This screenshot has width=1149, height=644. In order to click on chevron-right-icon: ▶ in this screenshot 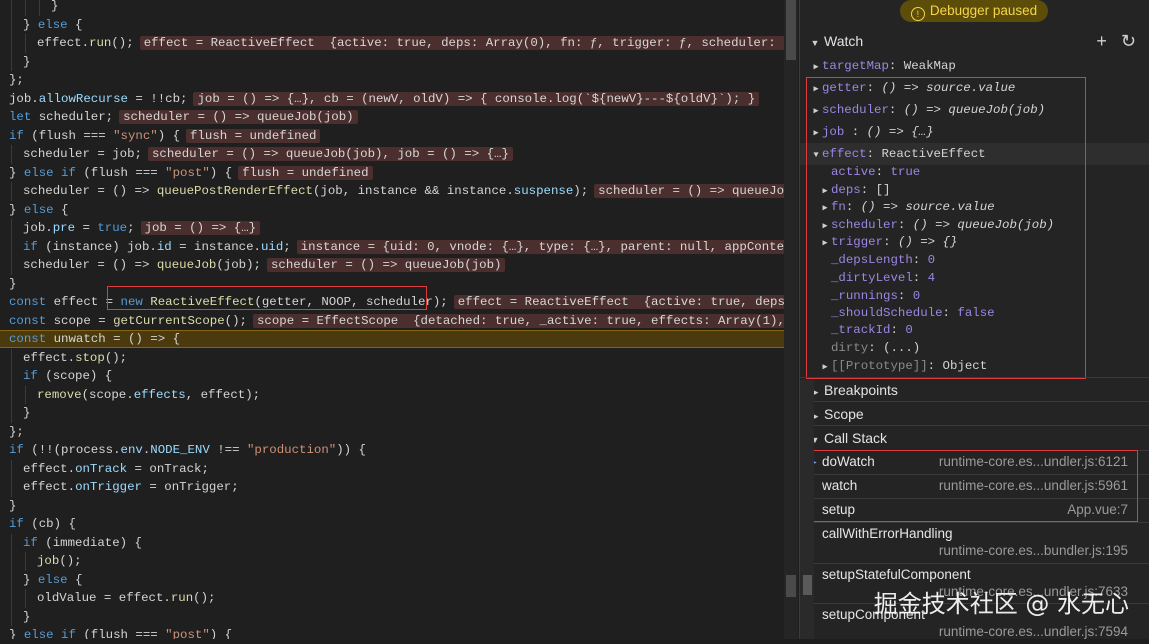, I will do `click(816, 67)`.